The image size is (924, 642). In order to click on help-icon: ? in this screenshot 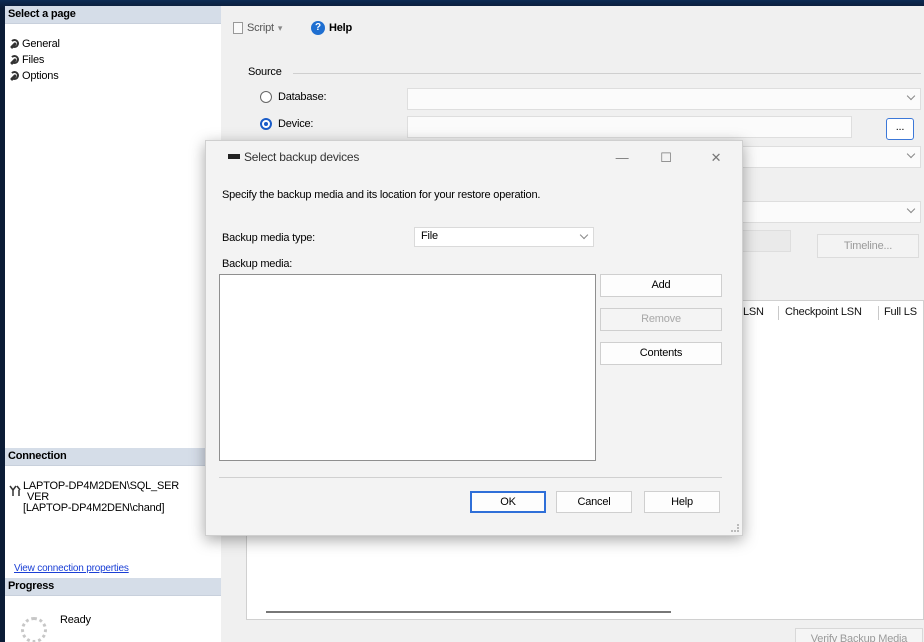, I will do `click(318, 28)`.